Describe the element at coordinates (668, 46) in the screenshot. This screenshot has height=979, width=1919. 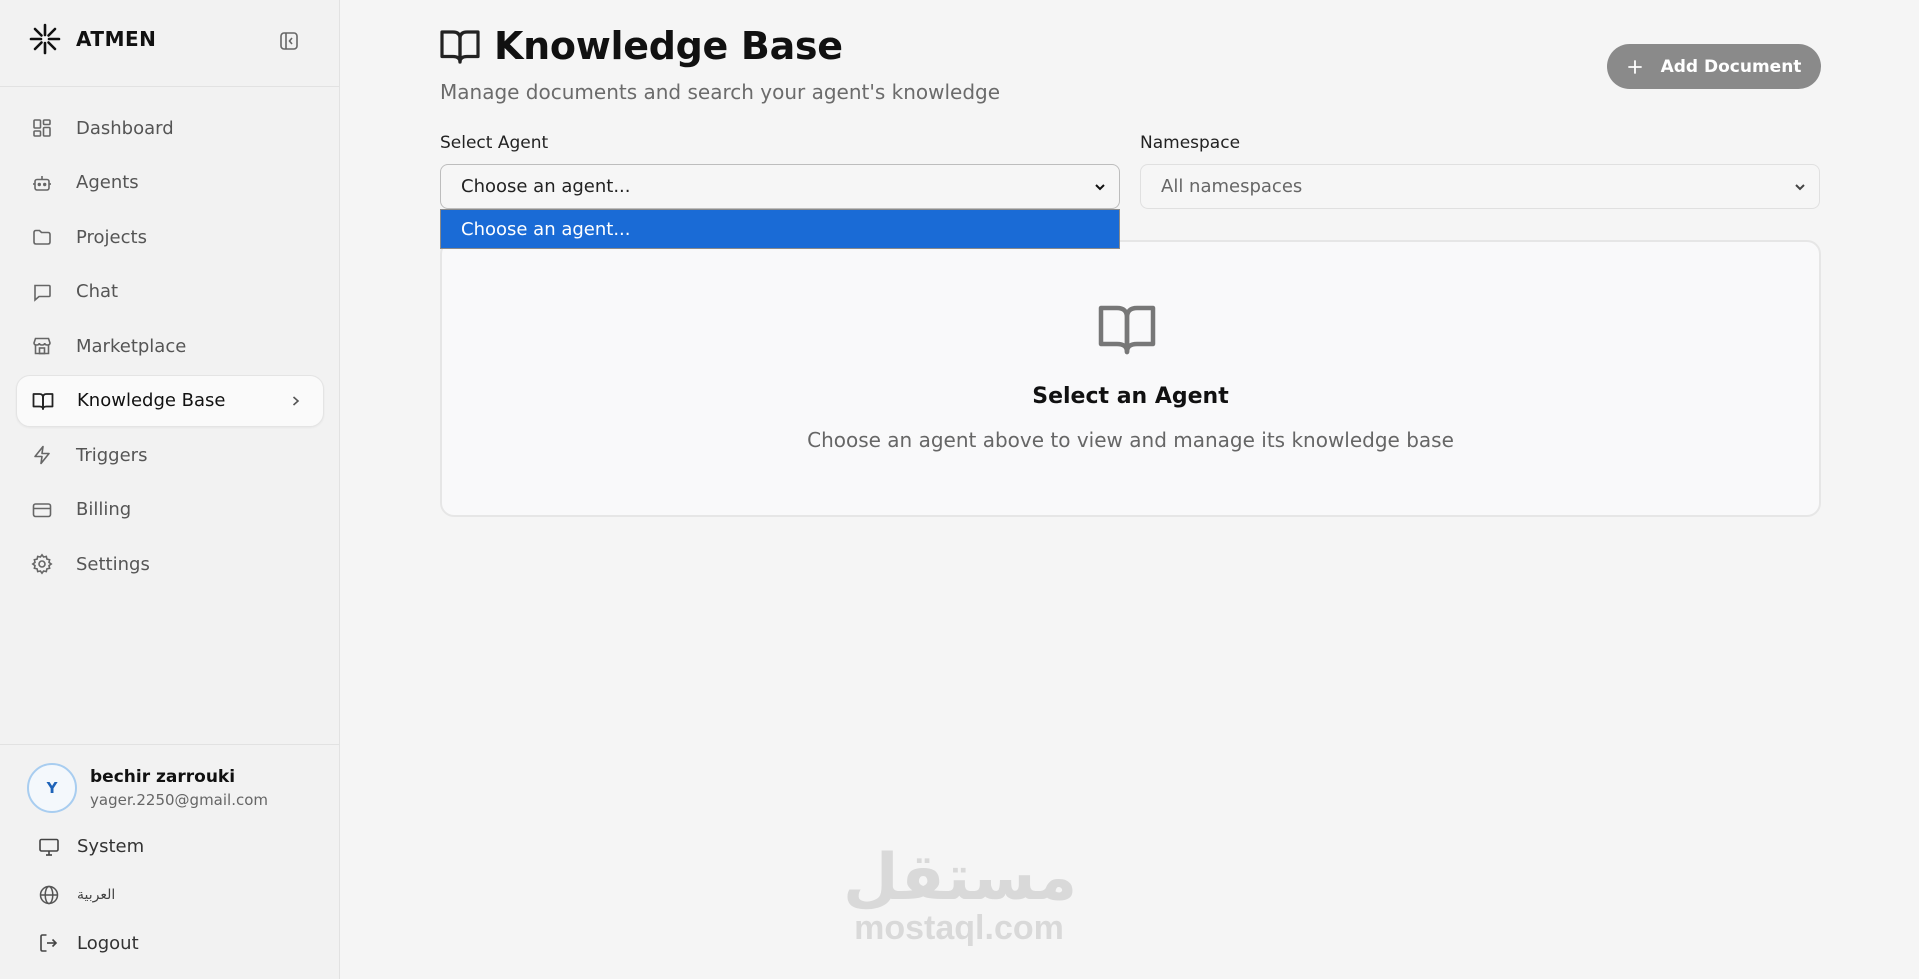
I see `page-title: Knowledge Base` at that location.